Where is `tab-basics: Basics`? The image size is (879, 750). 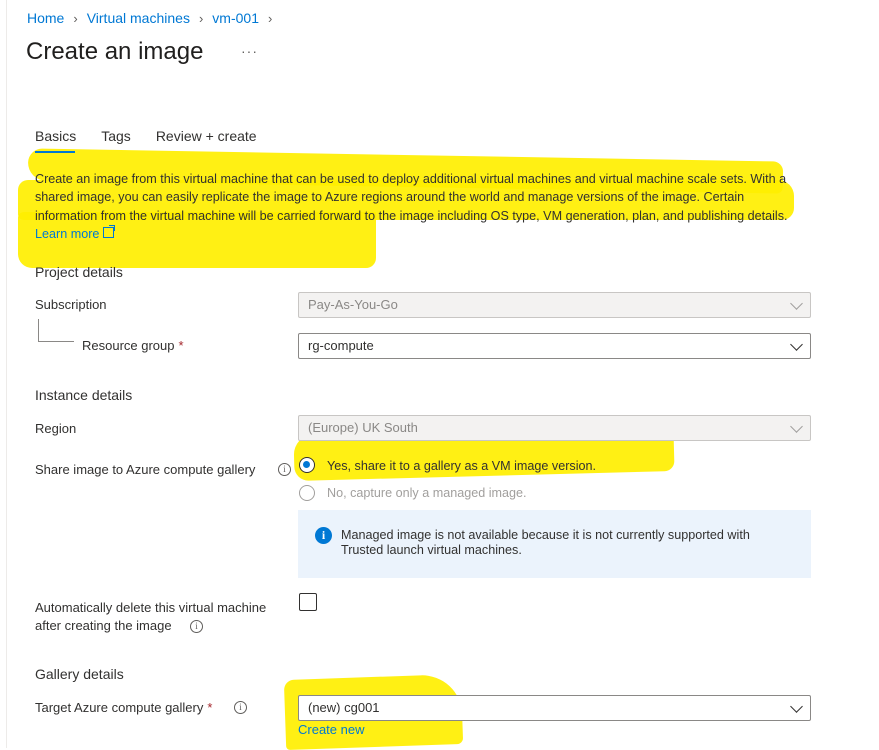
tab-basics: Basics is located at coordinates (55, 140).